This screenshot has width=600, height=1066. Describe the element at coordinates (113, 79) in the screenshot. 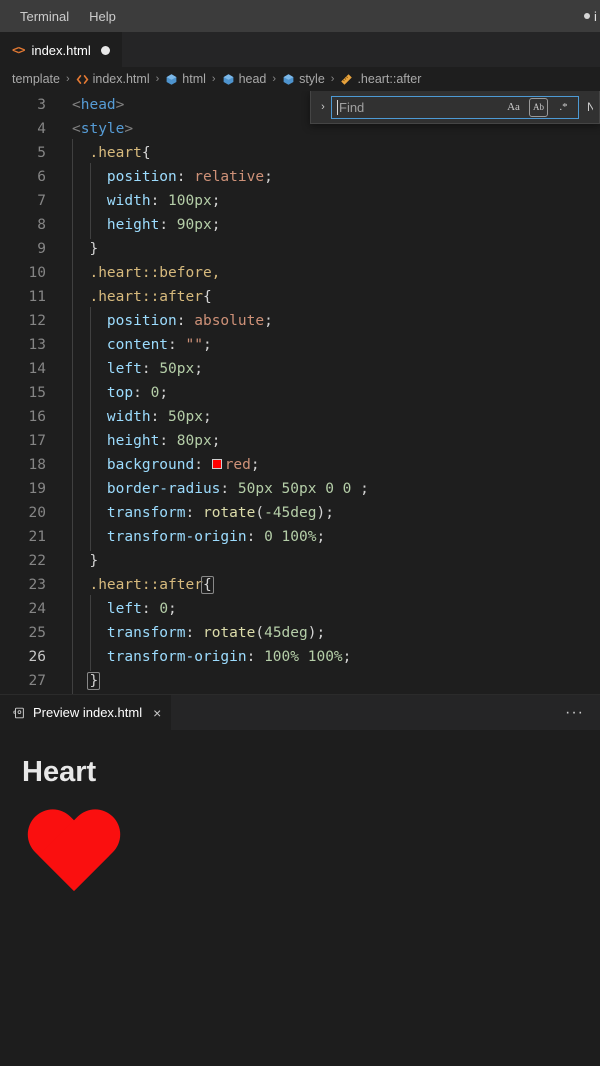

I see `breadcrumb-item-index-html: index.html` at that location.